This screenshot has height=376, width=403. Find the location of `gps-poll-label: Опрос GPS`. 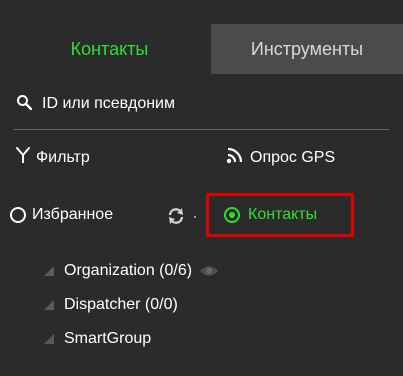

gps-poll-label: Опрос GPS is located at coordinates (293, 157).